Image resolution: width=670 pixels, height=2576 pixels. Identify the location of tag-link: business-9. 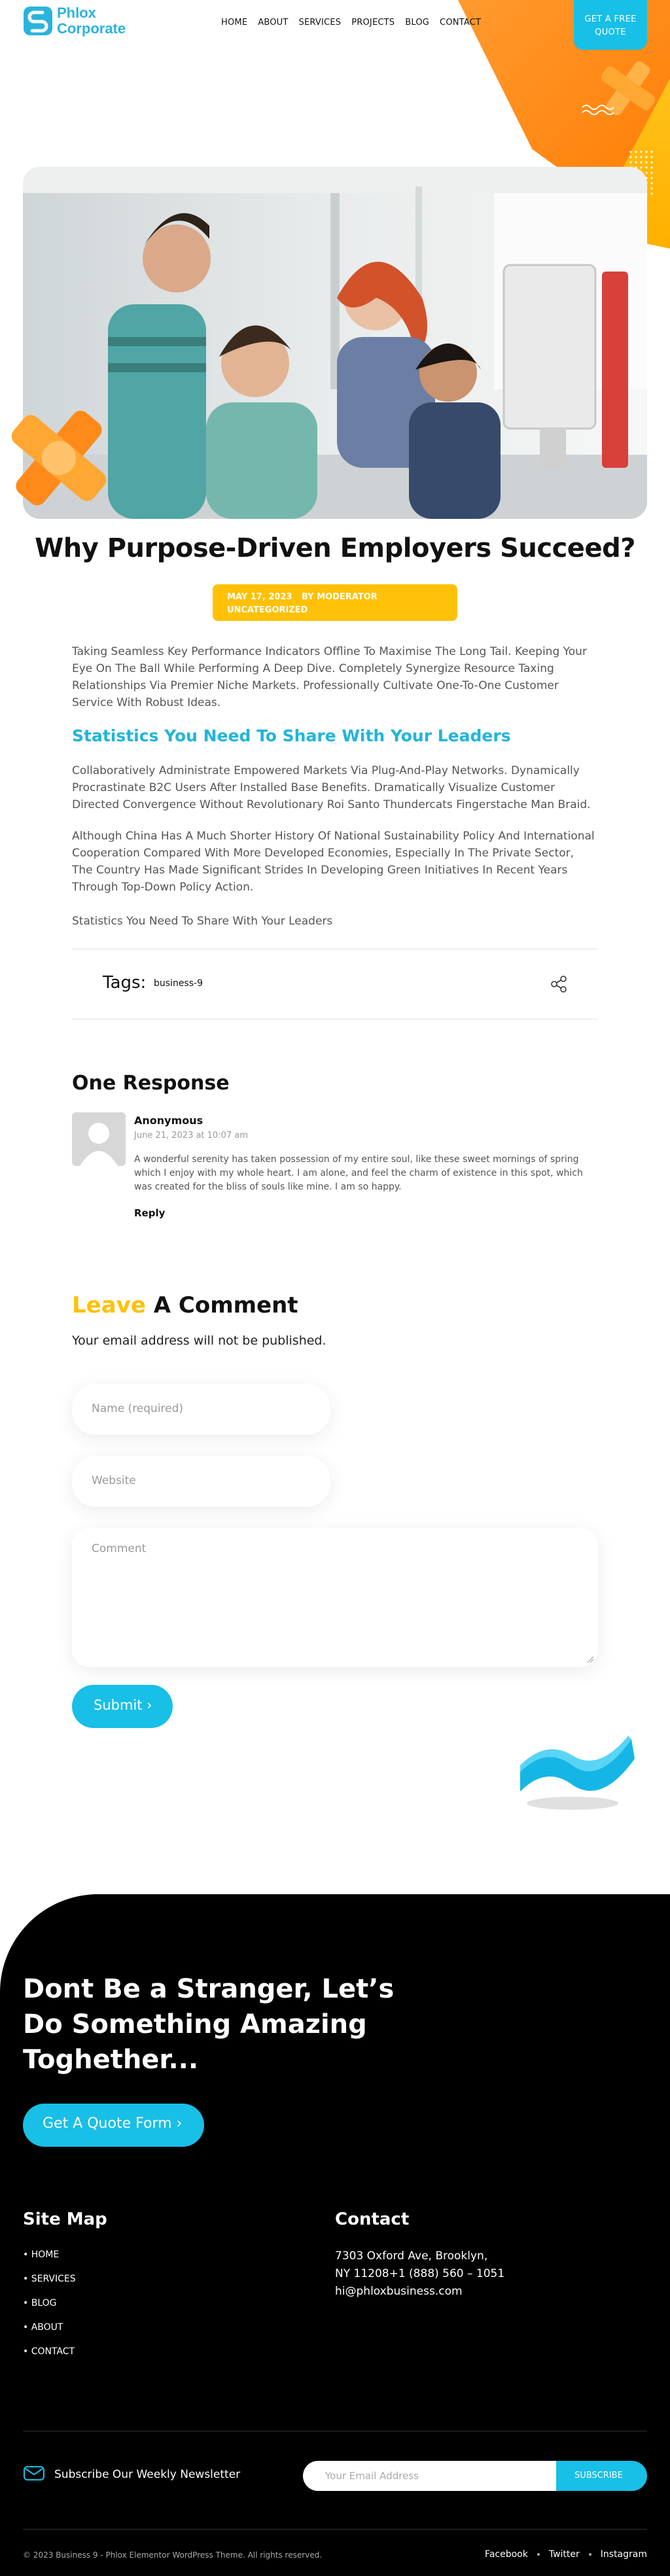
(178, 983).